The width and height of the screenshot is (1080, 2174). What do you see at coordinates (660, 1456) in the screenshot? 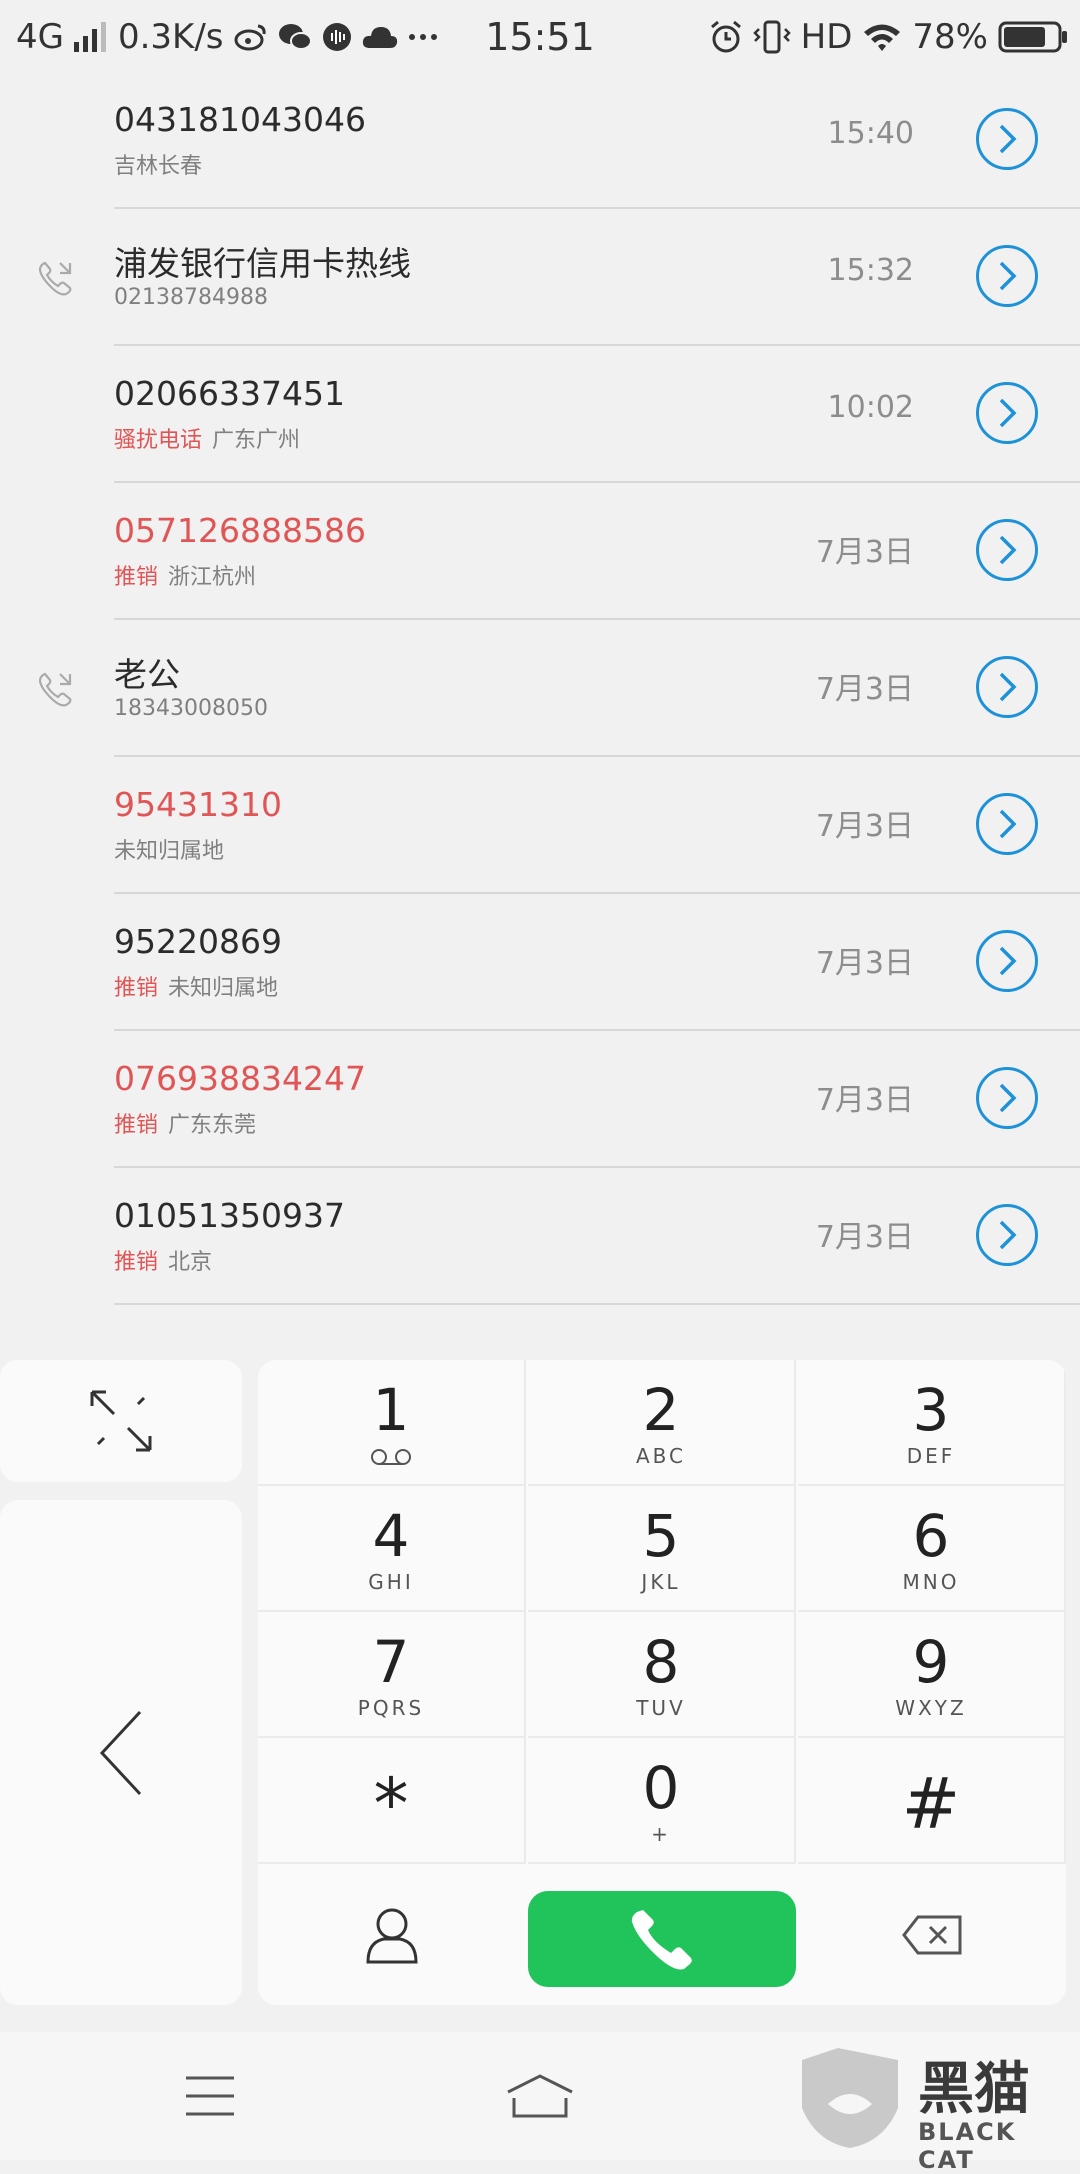
I see `key-letters: ABC` at bounding box center [660, 1456].